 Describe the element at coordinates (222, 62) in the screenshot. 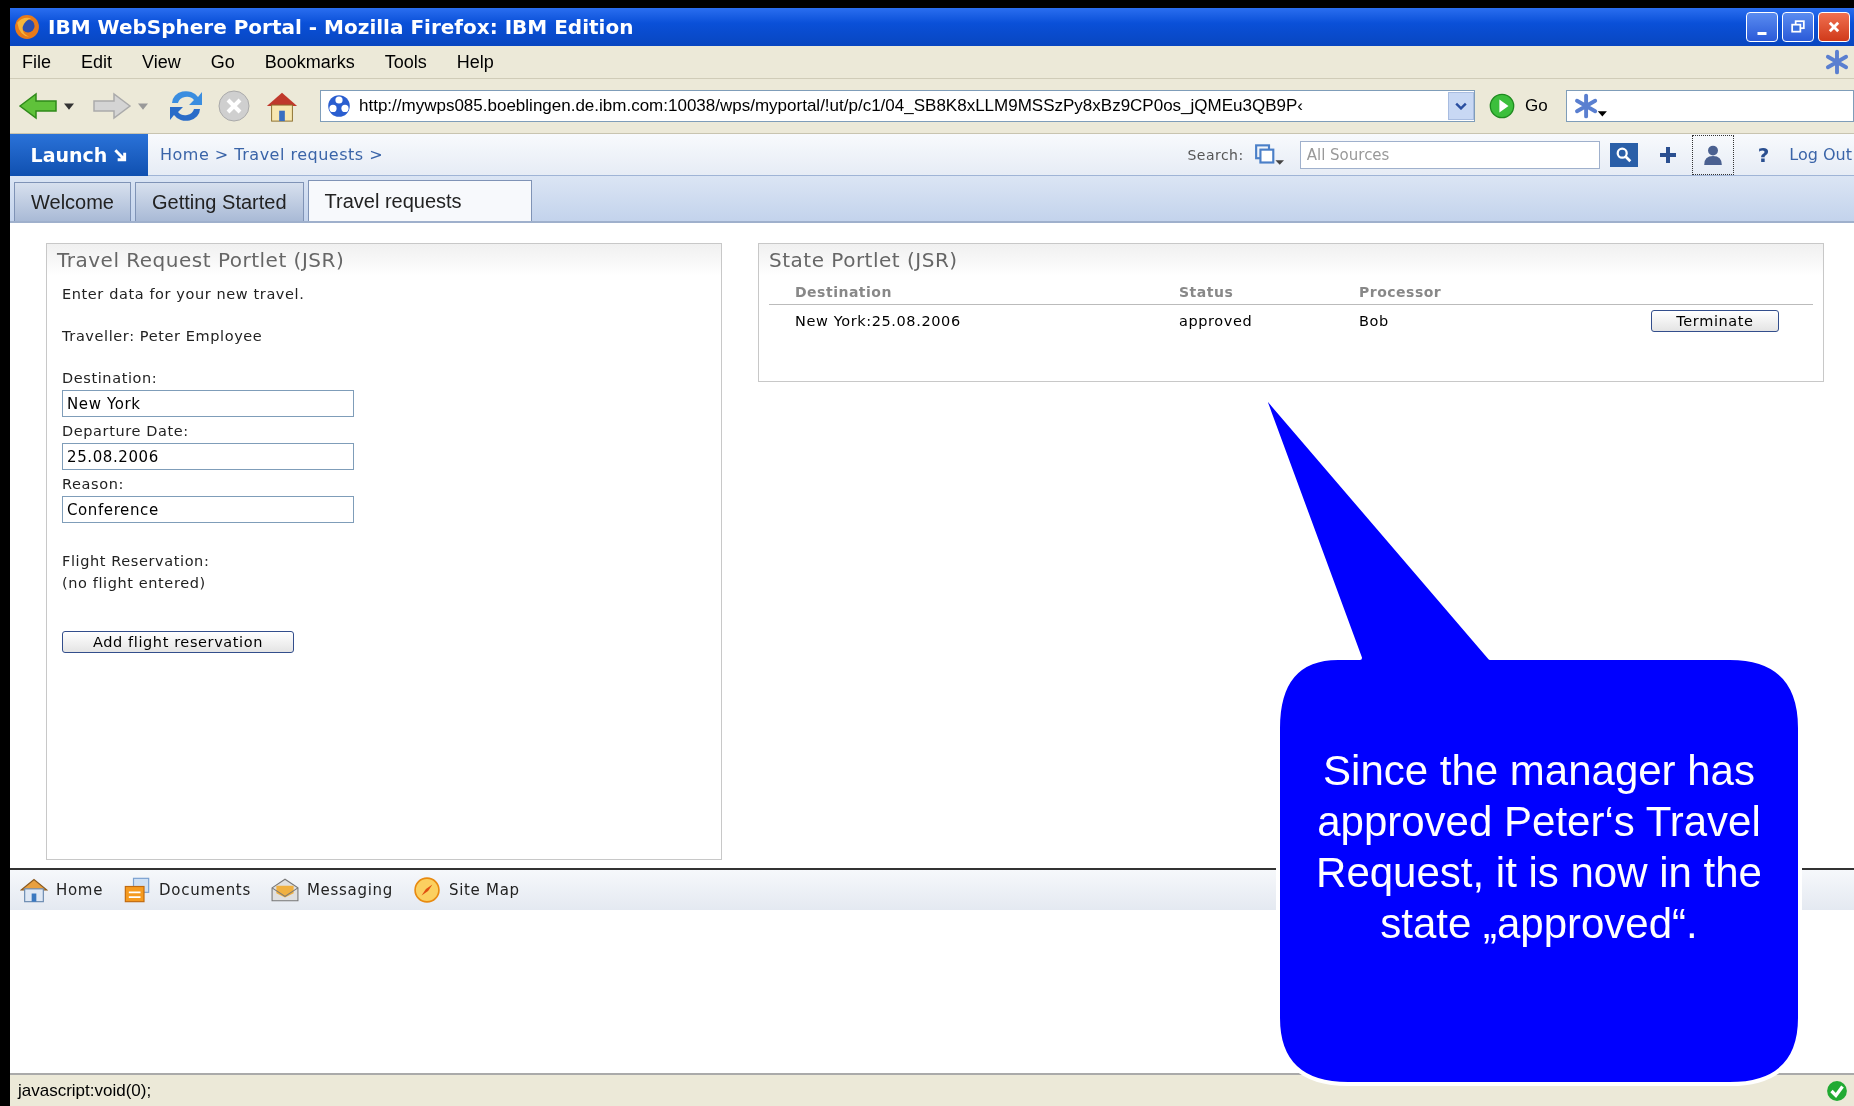

I see `menu-item: Go` at that location.